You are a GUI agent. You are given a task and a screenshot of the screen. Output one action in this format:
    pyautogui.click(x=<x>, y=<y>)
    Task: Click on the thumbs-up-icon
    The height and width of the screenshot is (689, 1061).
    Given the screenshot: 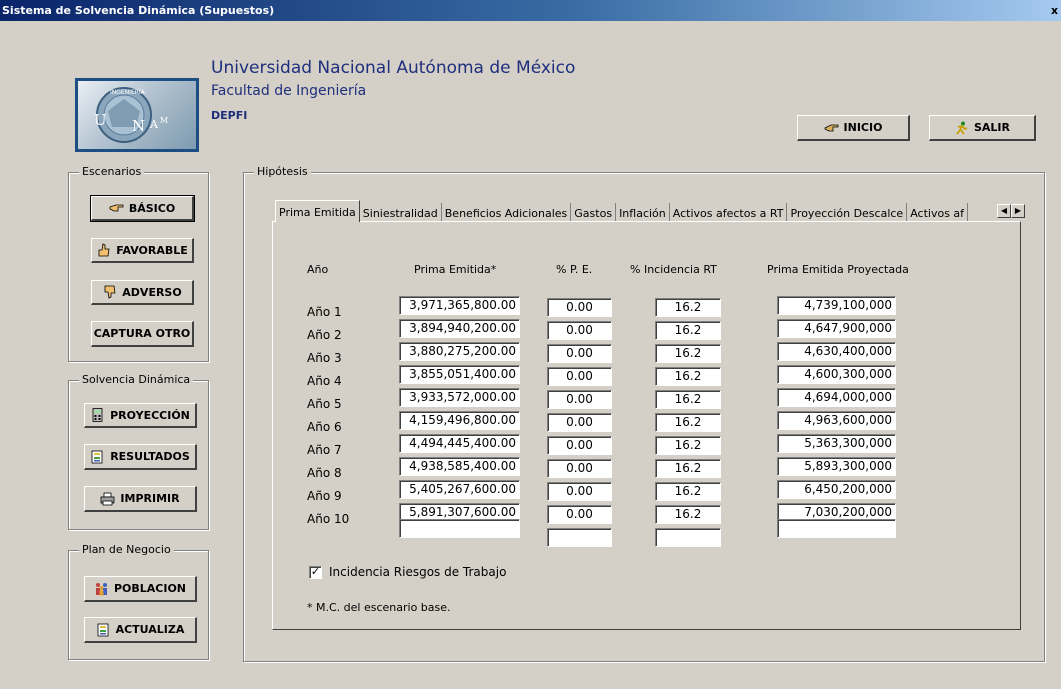 What is the action you would take?
    pyautogui.click(x=103, y=250)
    